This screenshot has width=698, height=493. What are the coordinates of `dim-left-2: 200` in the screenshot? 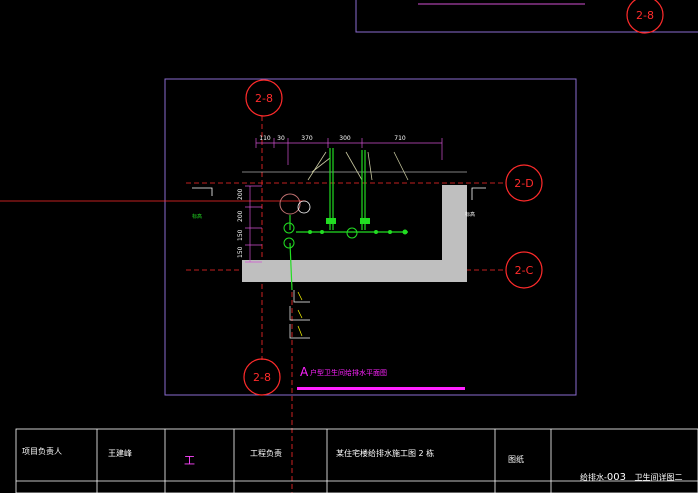 It's located at (240, 216).